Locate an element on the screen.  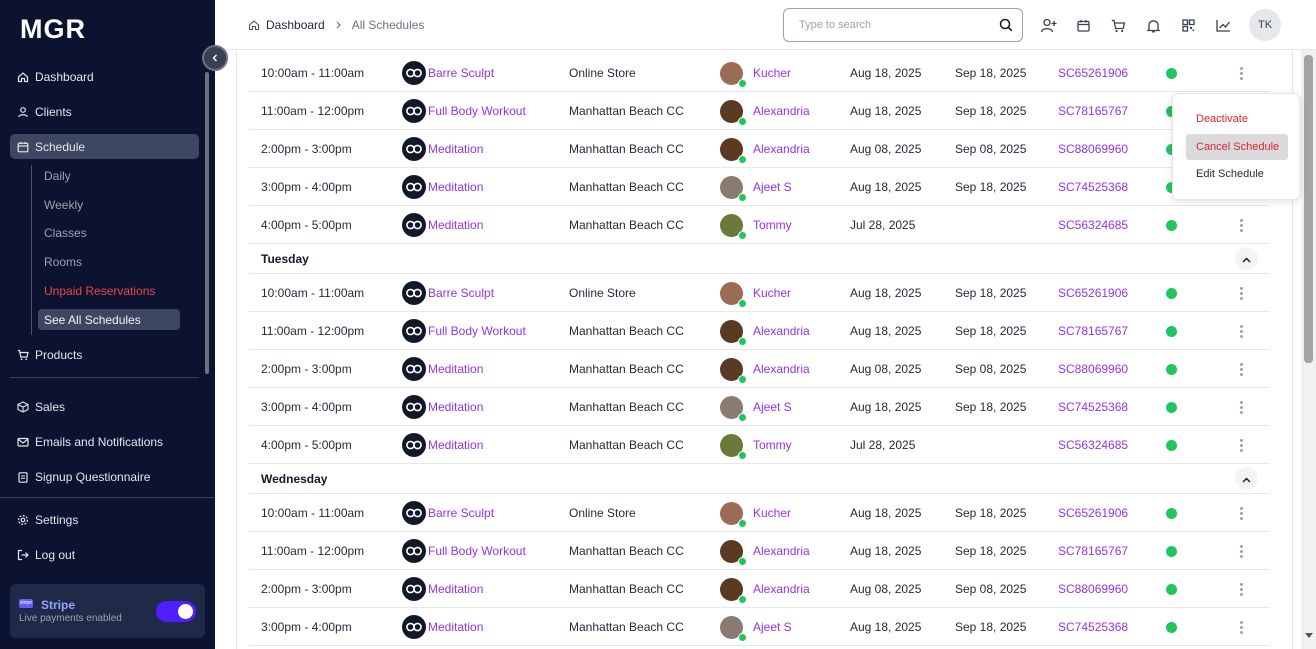
qr-icon is located at coordinates (1188, 25).